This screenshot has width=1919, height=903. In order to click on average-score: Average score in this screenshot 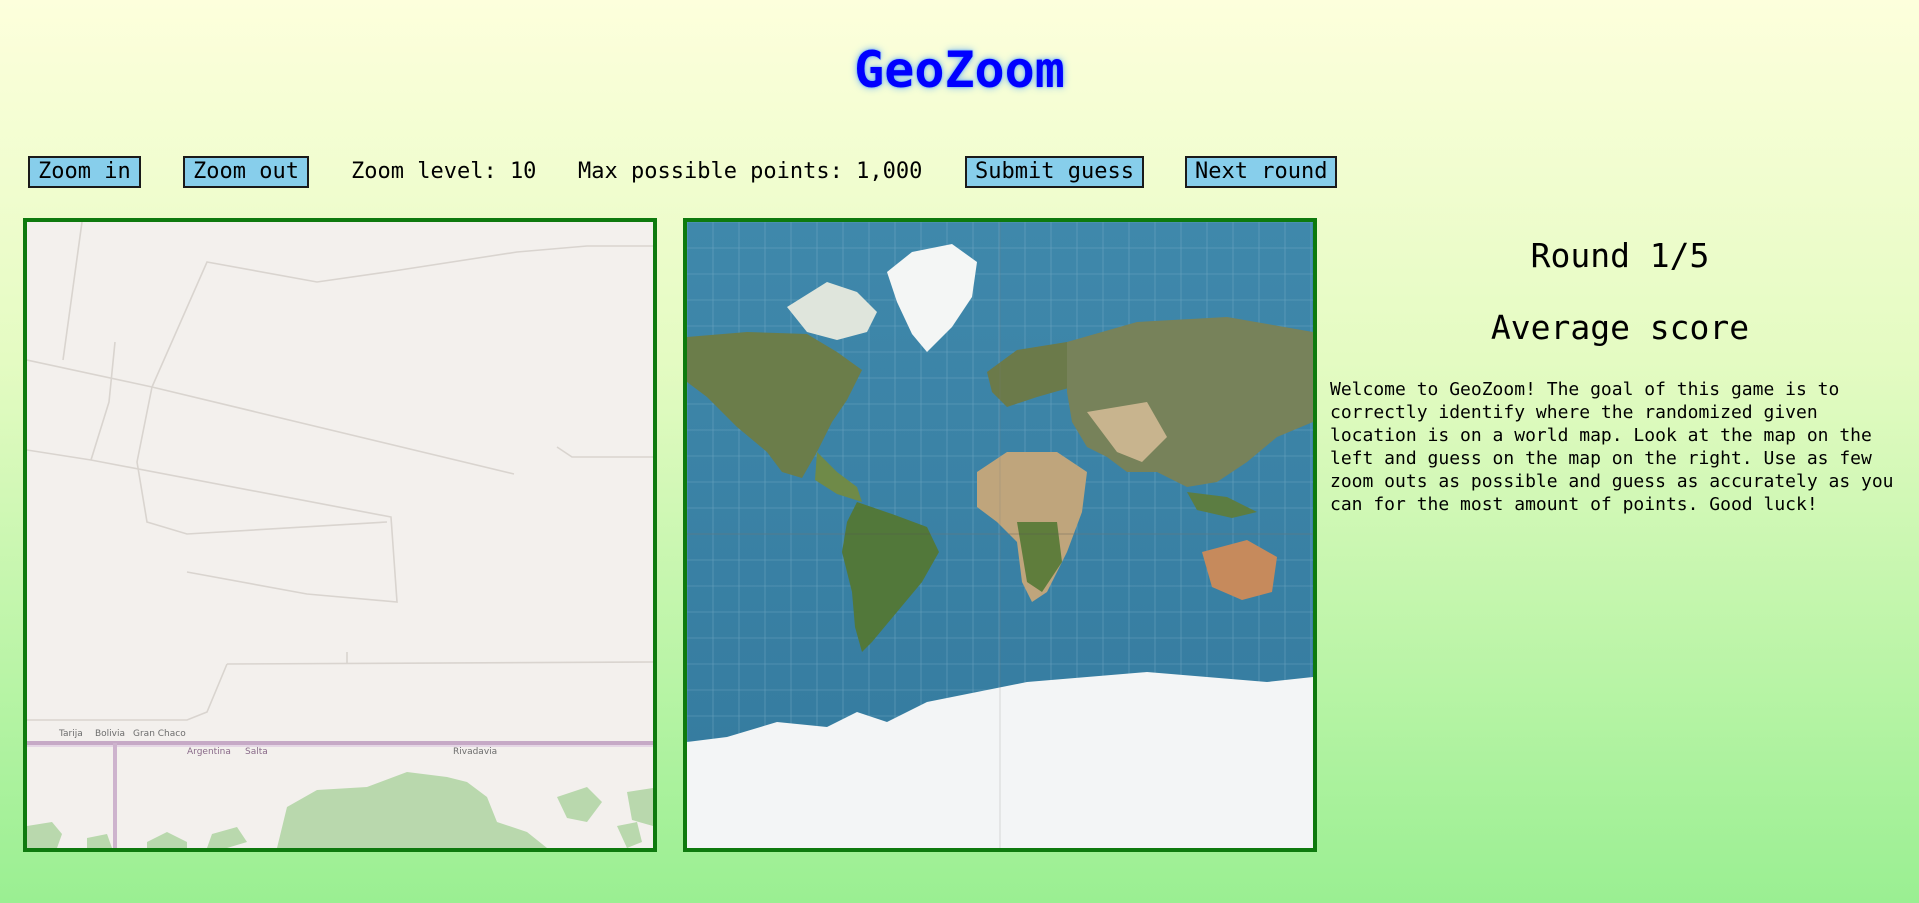, I will do `click(1620, 327)`.